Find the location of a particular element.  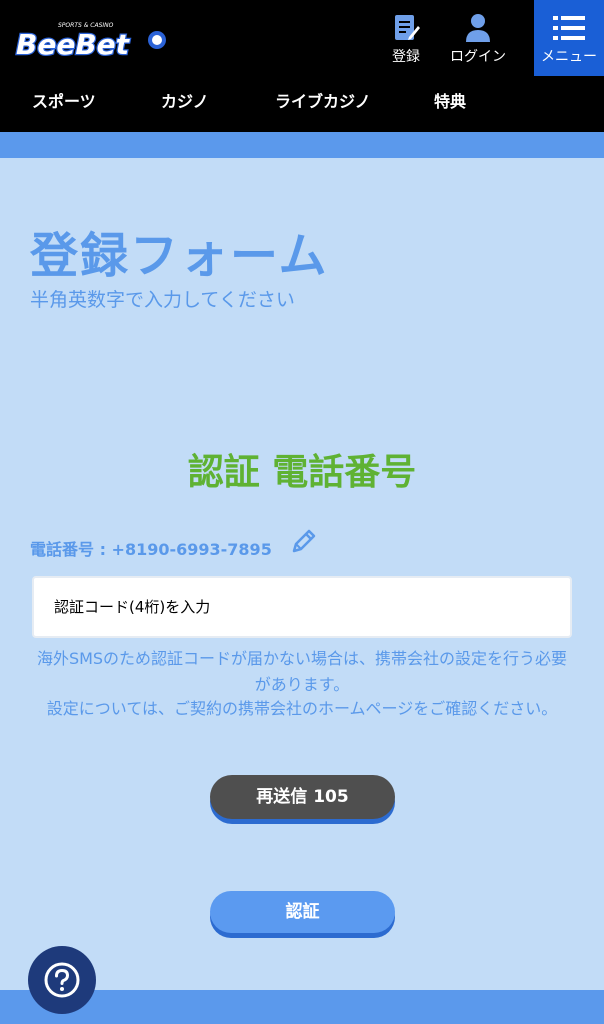

main-nav: スポーツ カジノ ライブカジノ 特典 is located at coordinates (302, 104).